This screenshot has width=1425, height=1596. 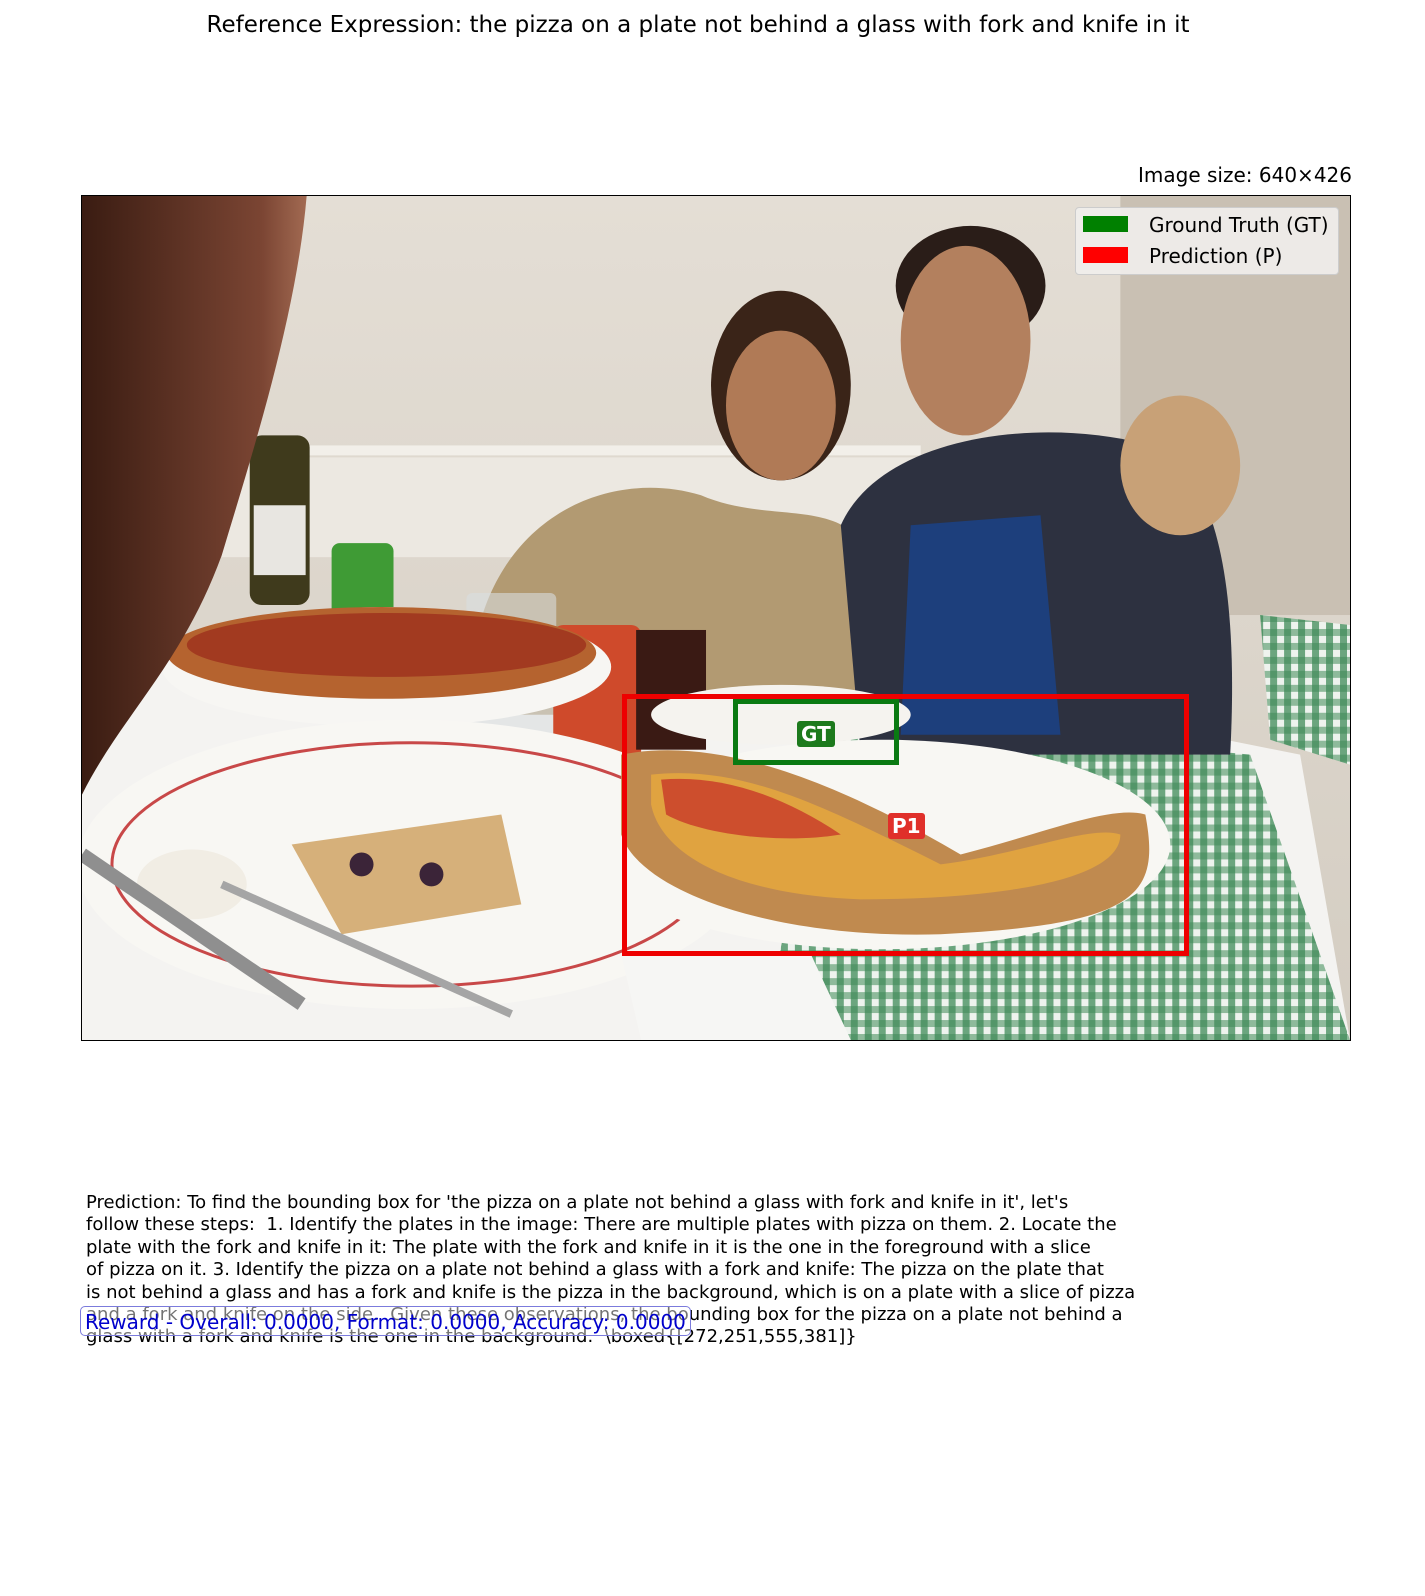 I want to click on legend: Ground Truth (GT) Prediction (P), so click(x=1207, y=241).